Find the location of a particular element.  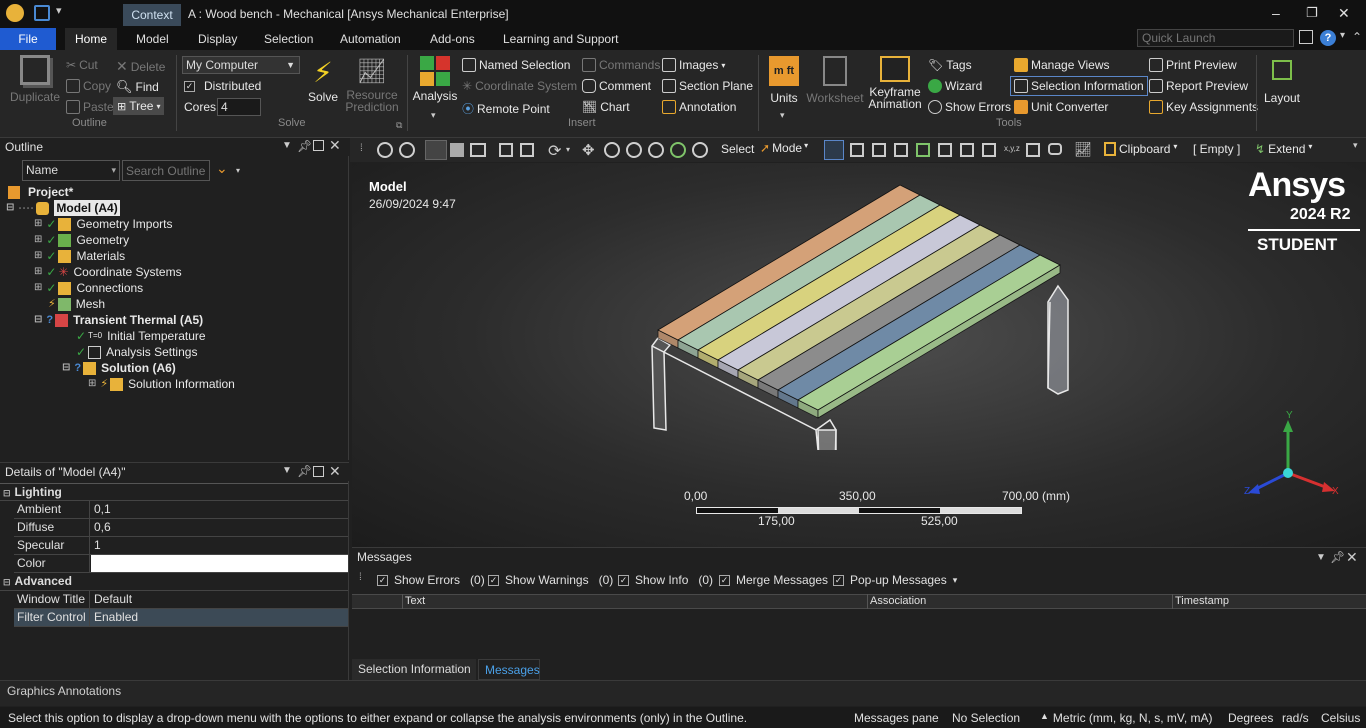

ribbon-collapse-icon: ⌃ is located at coordinates (1357, 37).